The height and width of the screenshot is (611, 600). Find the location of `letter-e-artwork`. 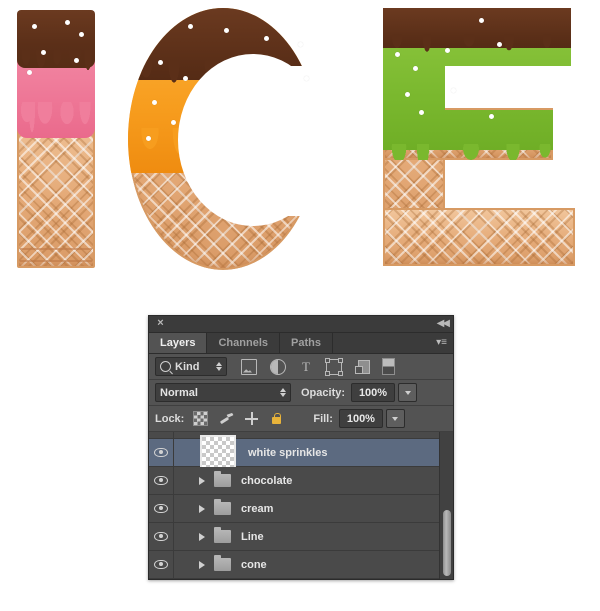

letter-e-artwork is located at coordinates (479, 137).